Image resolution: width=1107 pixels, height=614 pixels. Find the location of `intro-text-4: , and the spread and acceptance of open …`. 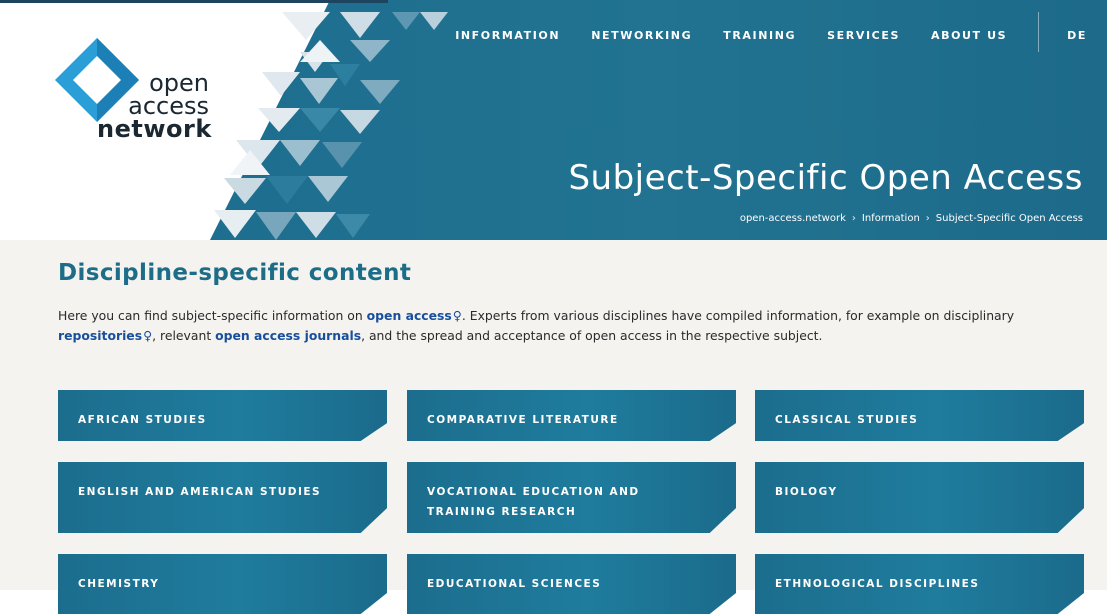

intro-text-4: , and the spread and acceptance of open … is located at coordinates (592, 335).